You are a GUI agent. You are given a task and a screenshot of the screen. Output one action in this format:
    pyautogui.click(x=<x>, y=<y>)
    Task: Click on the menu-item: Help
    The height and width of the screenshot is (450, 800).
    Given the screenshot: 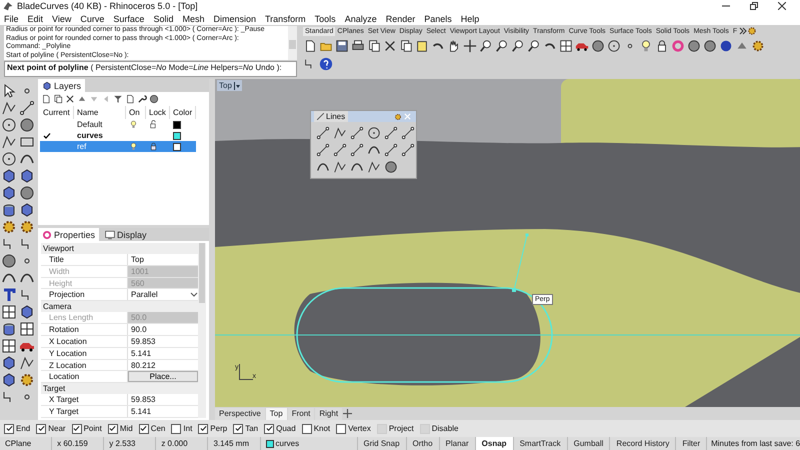 What is the action you would take?
    pyautogui.click(x=470, y=19)
    